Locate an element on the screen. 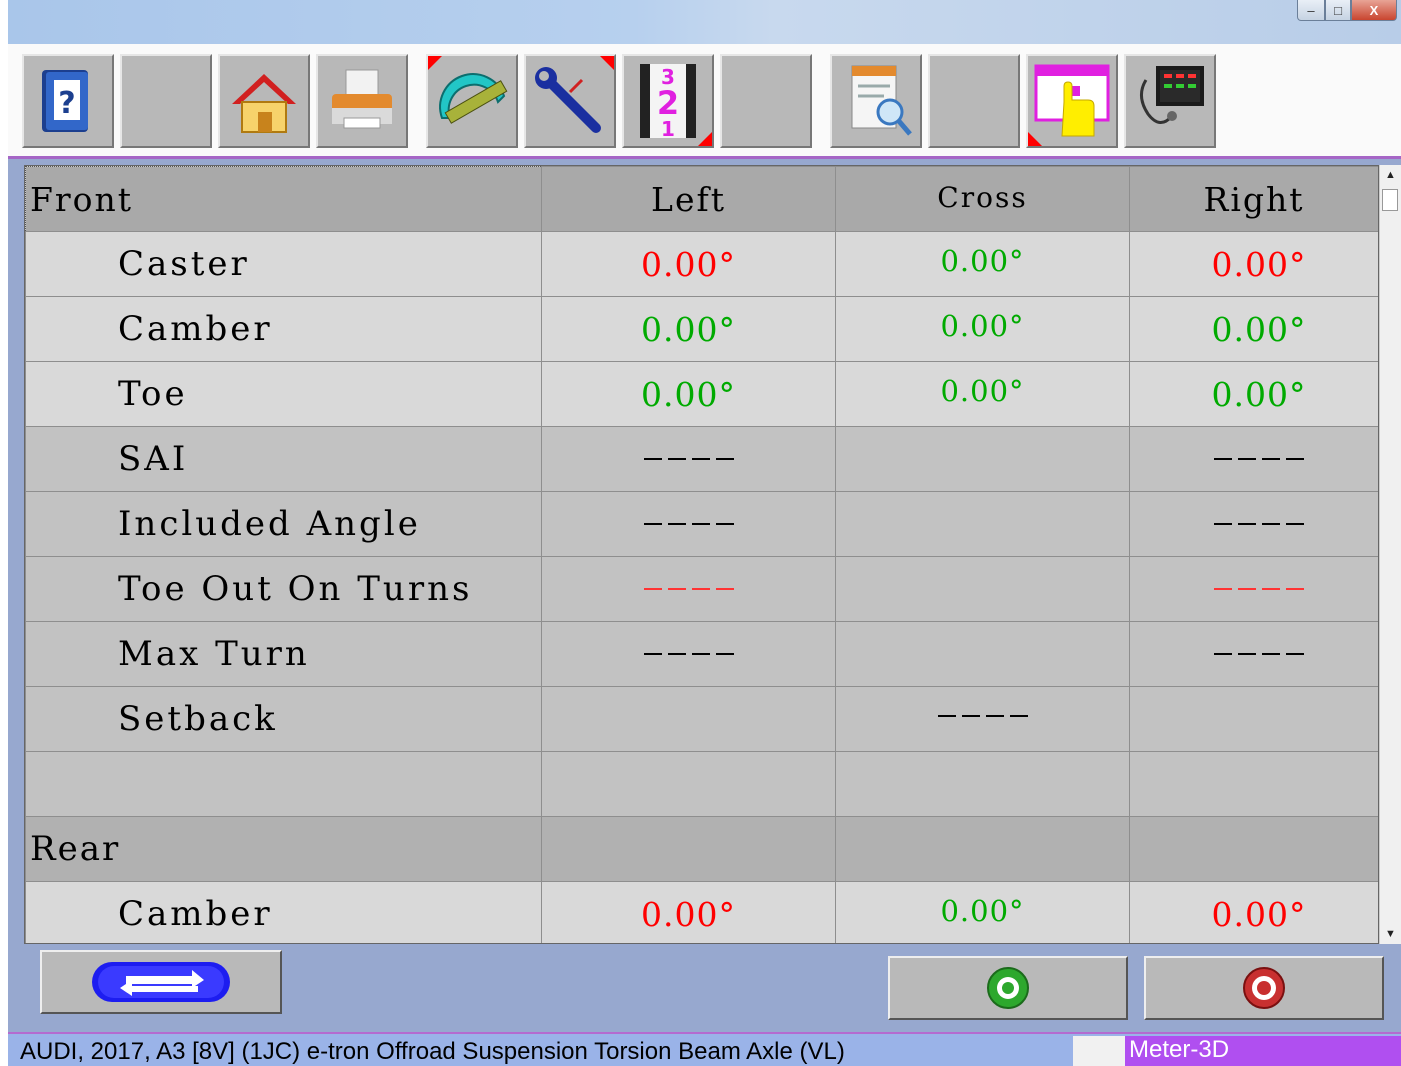 Image resolution: width=1401 pixels, height=1066 pixels. minimize-button: – is located at coordinates (1311, 10).